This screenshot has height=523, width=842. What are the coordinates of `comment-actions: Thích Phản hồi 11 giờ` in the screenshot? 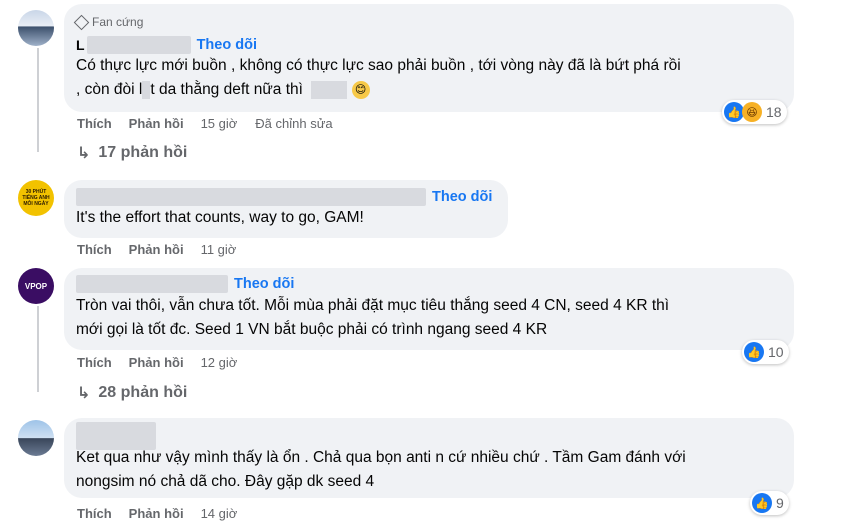 It's located at (165, 249).